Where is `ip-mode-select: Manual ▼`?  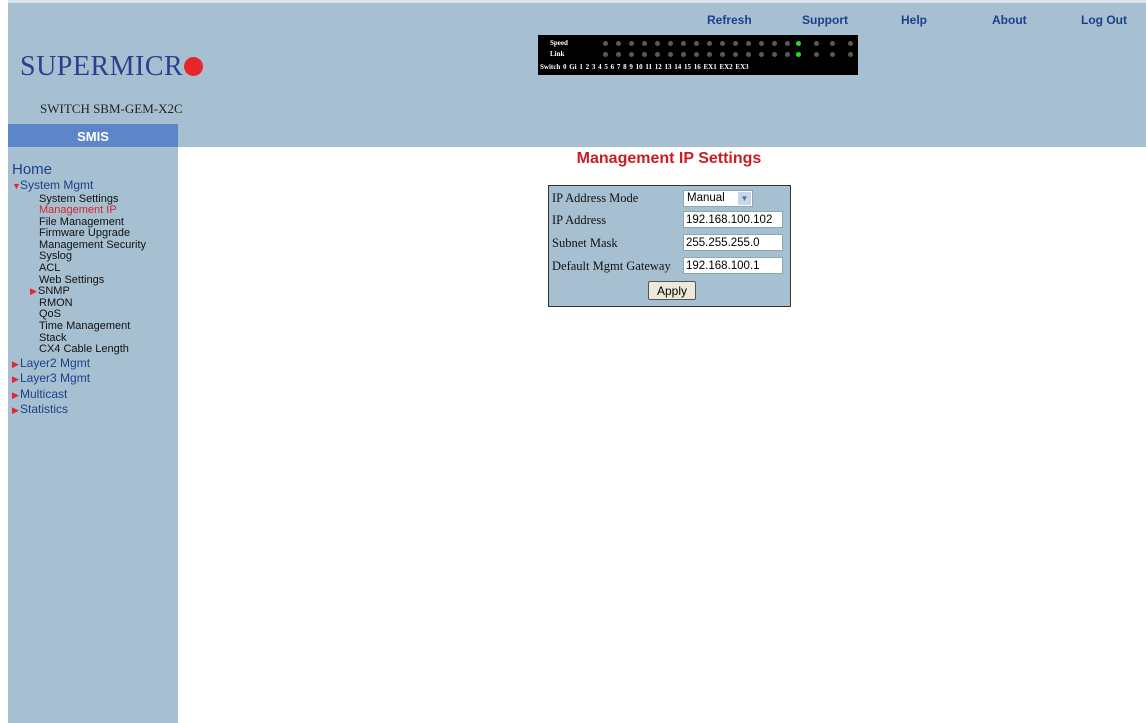 ip-mode-select: Manual ▼ is located at coordinates (718, 198).